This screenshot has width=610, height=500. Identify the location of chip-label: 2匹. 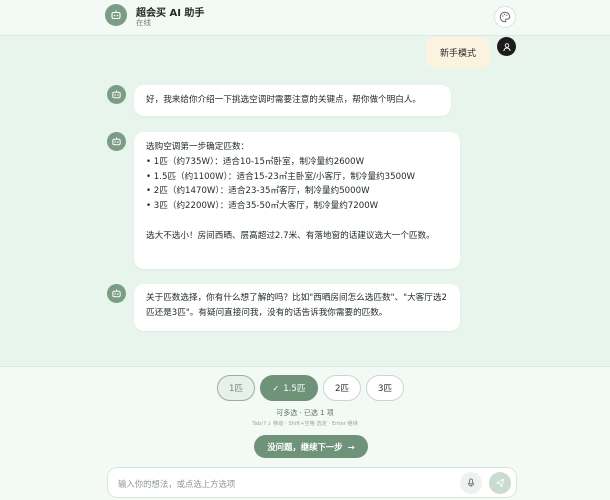
(342, 389).